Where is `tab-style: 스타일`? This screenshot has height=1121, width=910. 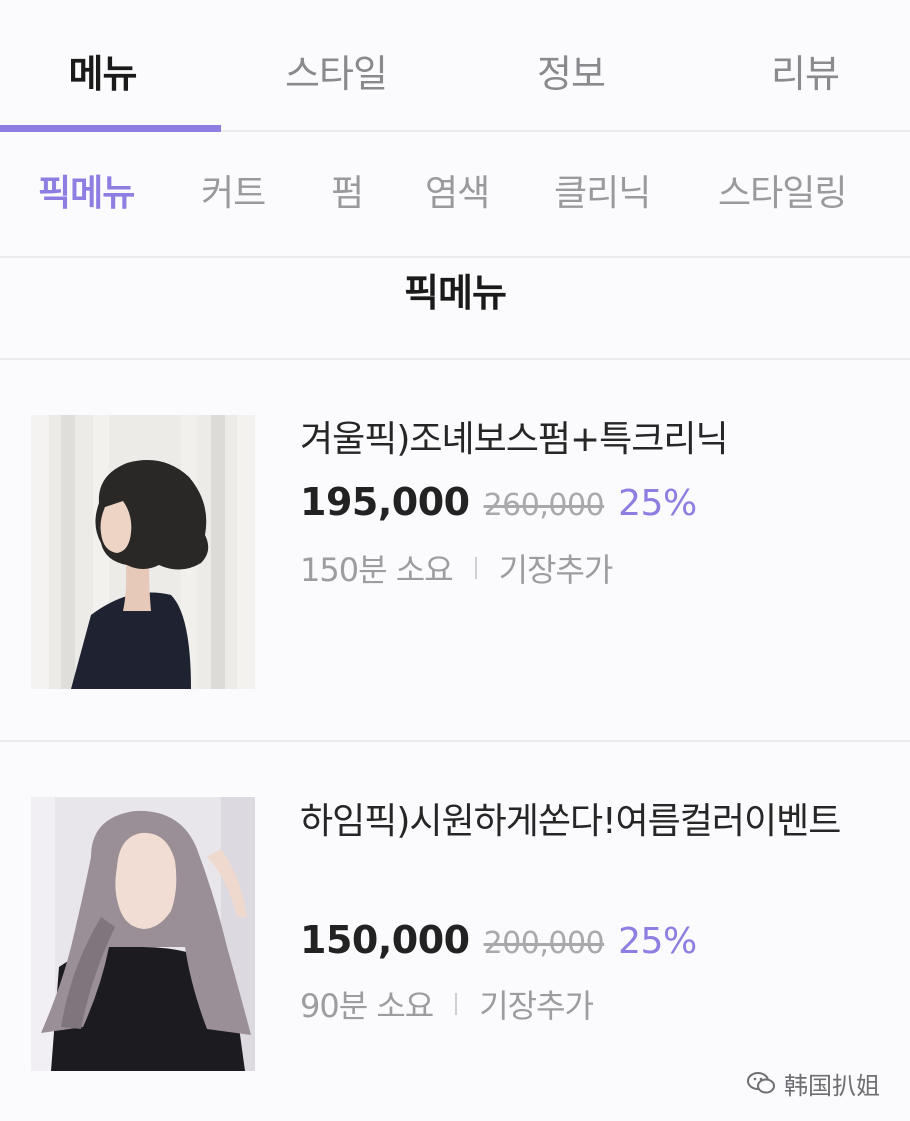
tab-style: 스타일 is located at coordinates (336, 74).